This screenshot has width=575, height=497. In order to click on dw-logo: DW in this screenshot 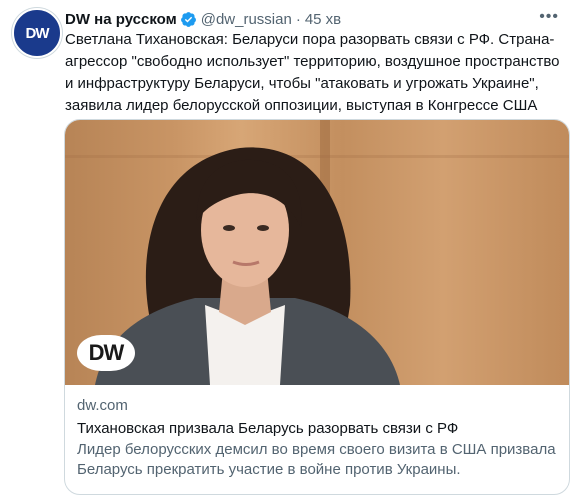, I will do `click(106, 353)`.